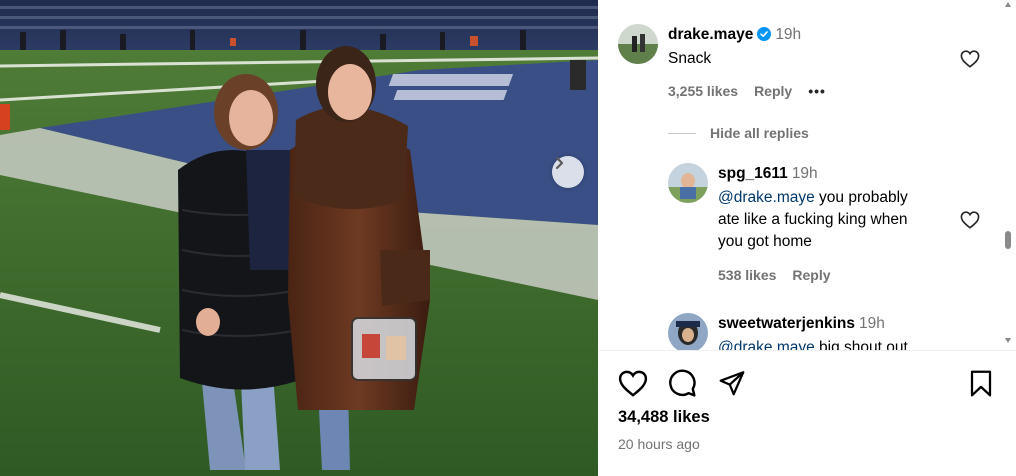  Describe the element at coordinates (788, 34) in the screenshot. I see `comment-time: 19h` at that location.